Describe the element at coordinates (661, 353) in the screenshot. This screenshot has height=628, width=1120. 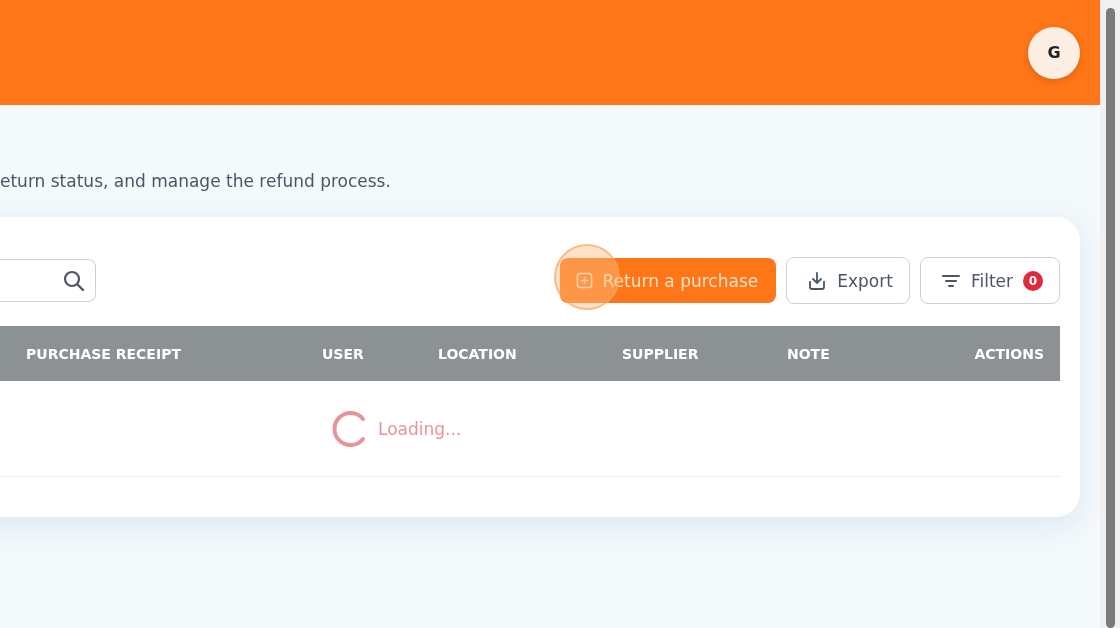
I see `column-header: SUPPLIER` at that location.